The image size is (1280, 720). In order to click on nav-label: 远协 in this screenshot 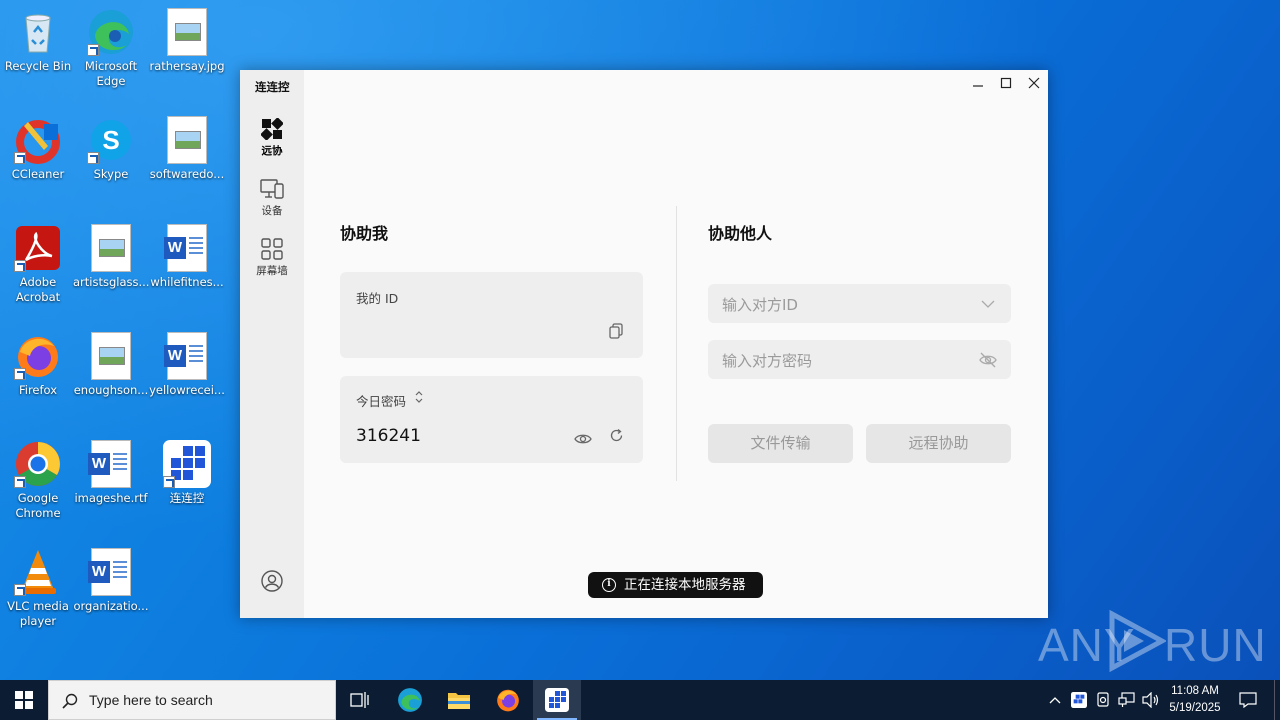, I will do `click(272, 151)`.